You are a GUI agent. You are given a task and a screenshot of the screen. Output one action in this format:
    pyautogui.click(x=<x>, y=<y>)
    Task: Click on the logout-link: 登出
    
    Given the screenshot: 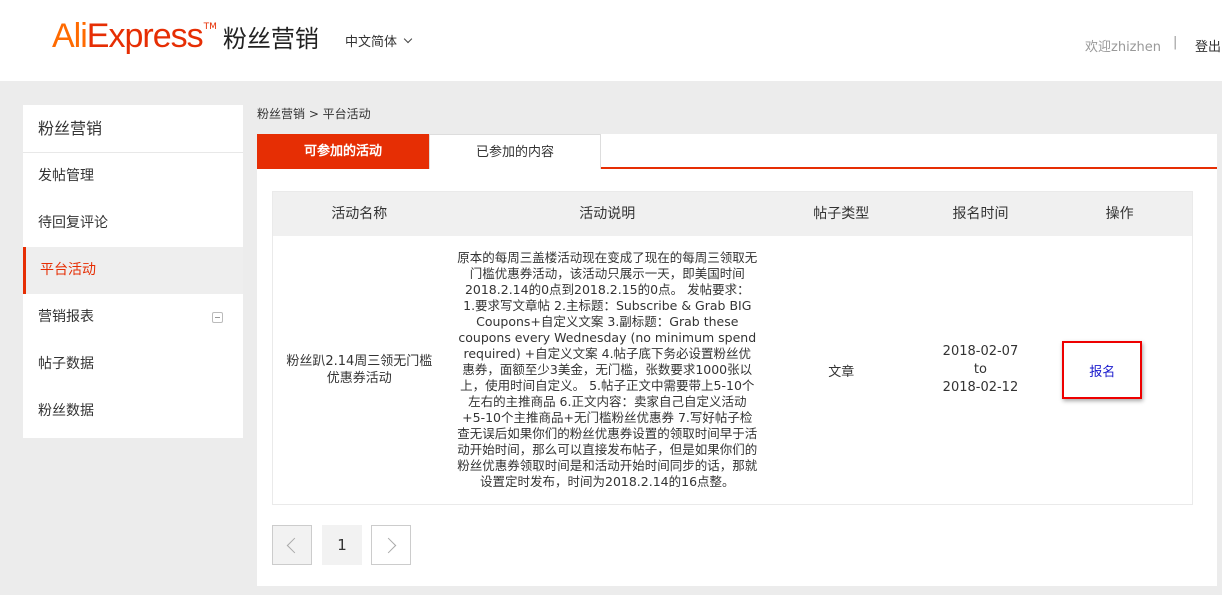 What is the action you would take?
    pyautogui.click(x=1208, y=45)
    